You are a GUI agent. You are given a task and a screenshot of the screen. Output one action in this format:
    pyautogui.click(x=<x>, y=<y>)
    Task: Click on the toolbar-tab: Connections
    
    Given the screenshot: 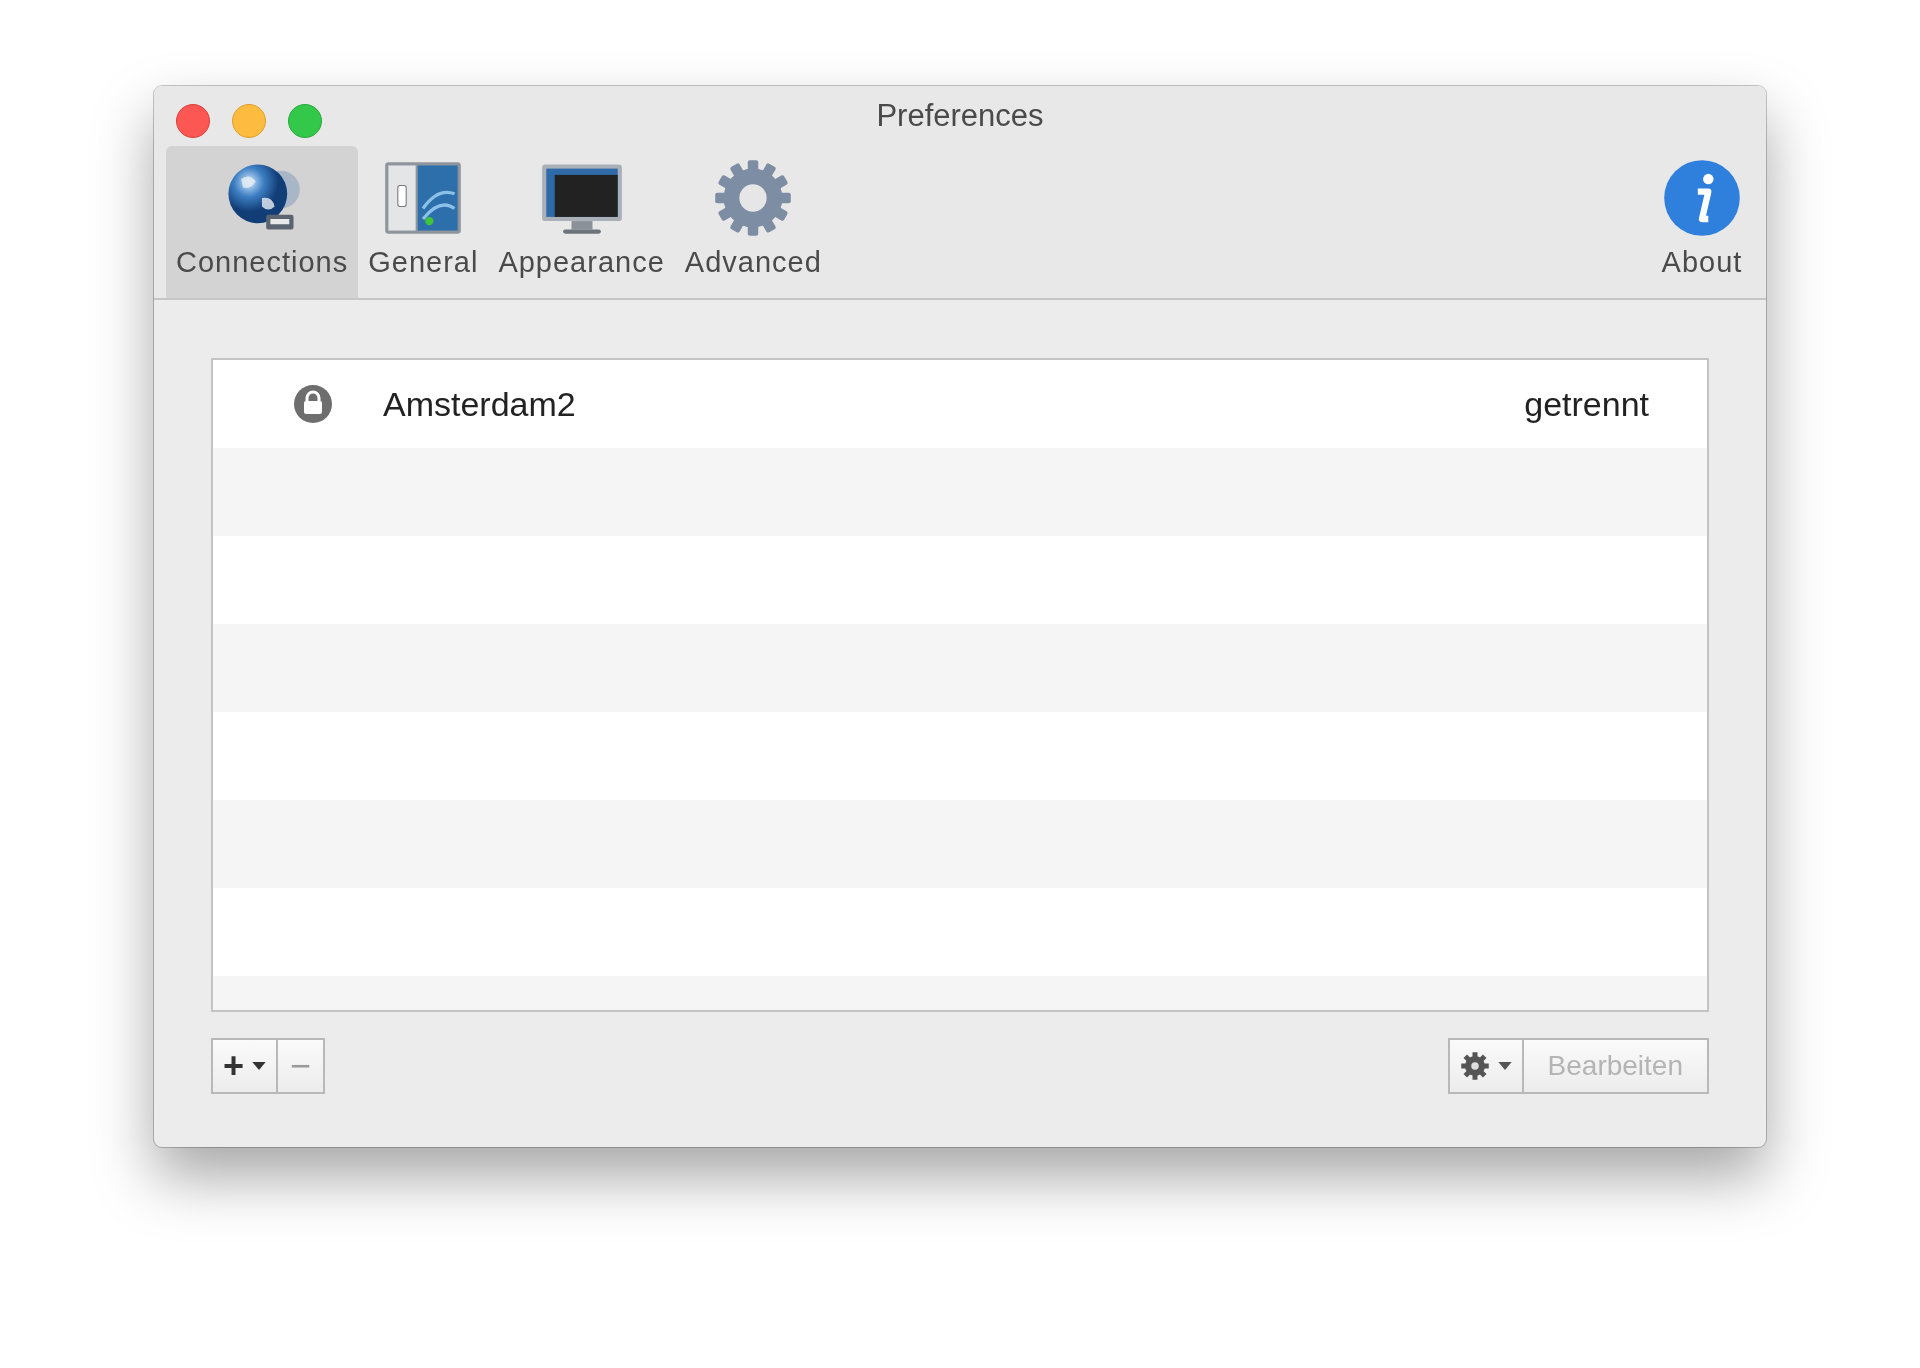 What is the action you would take?
    pyautogui.click(x=262, y=222)
    